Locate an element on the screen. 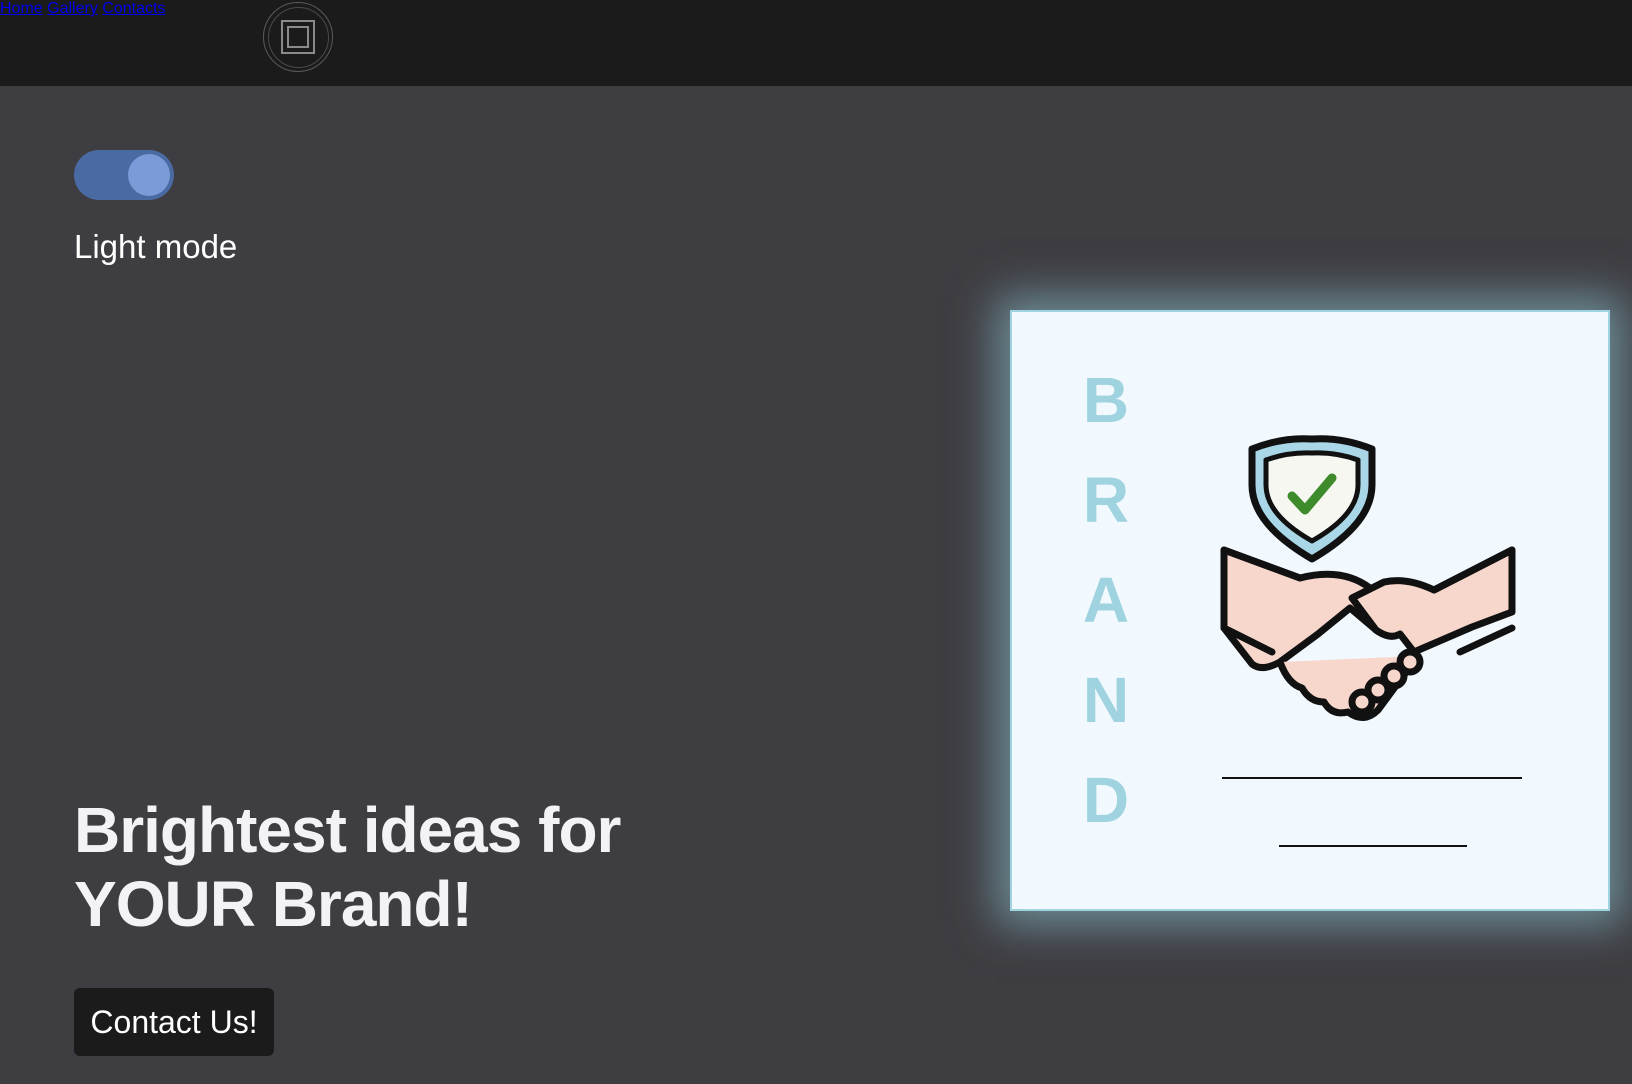  toggle-knob is located at coordinates (149, 175).